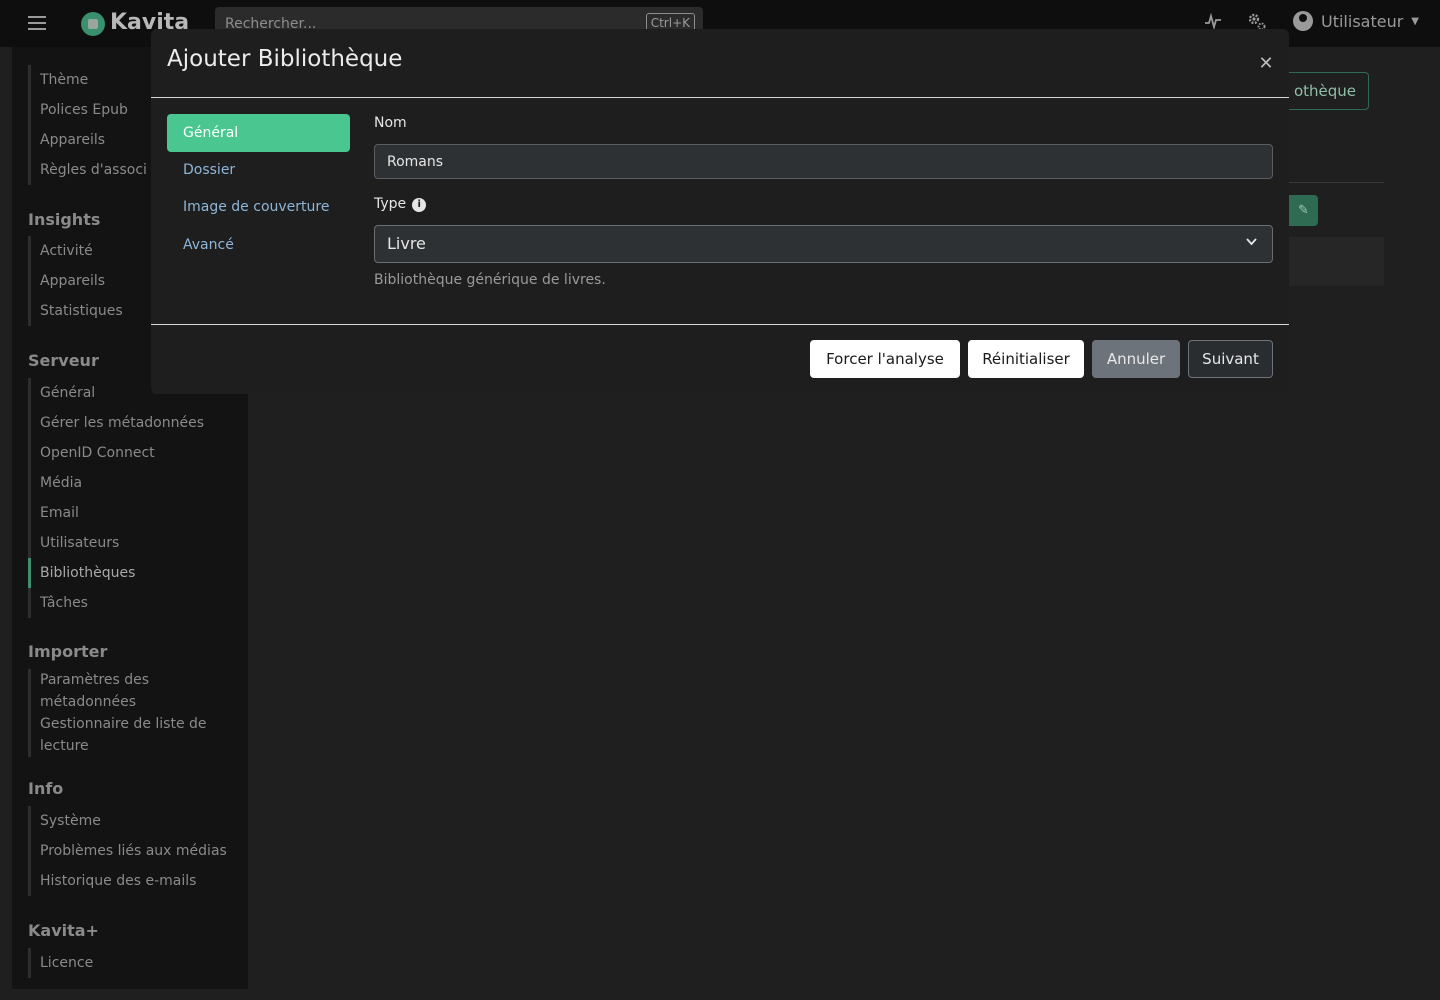 This screenshot has width=1440, height=1000. What do you see at coordinates (37, 23) in the screenshot?
I see `hamburger-menu-icon` at bounding box center [37, 23].